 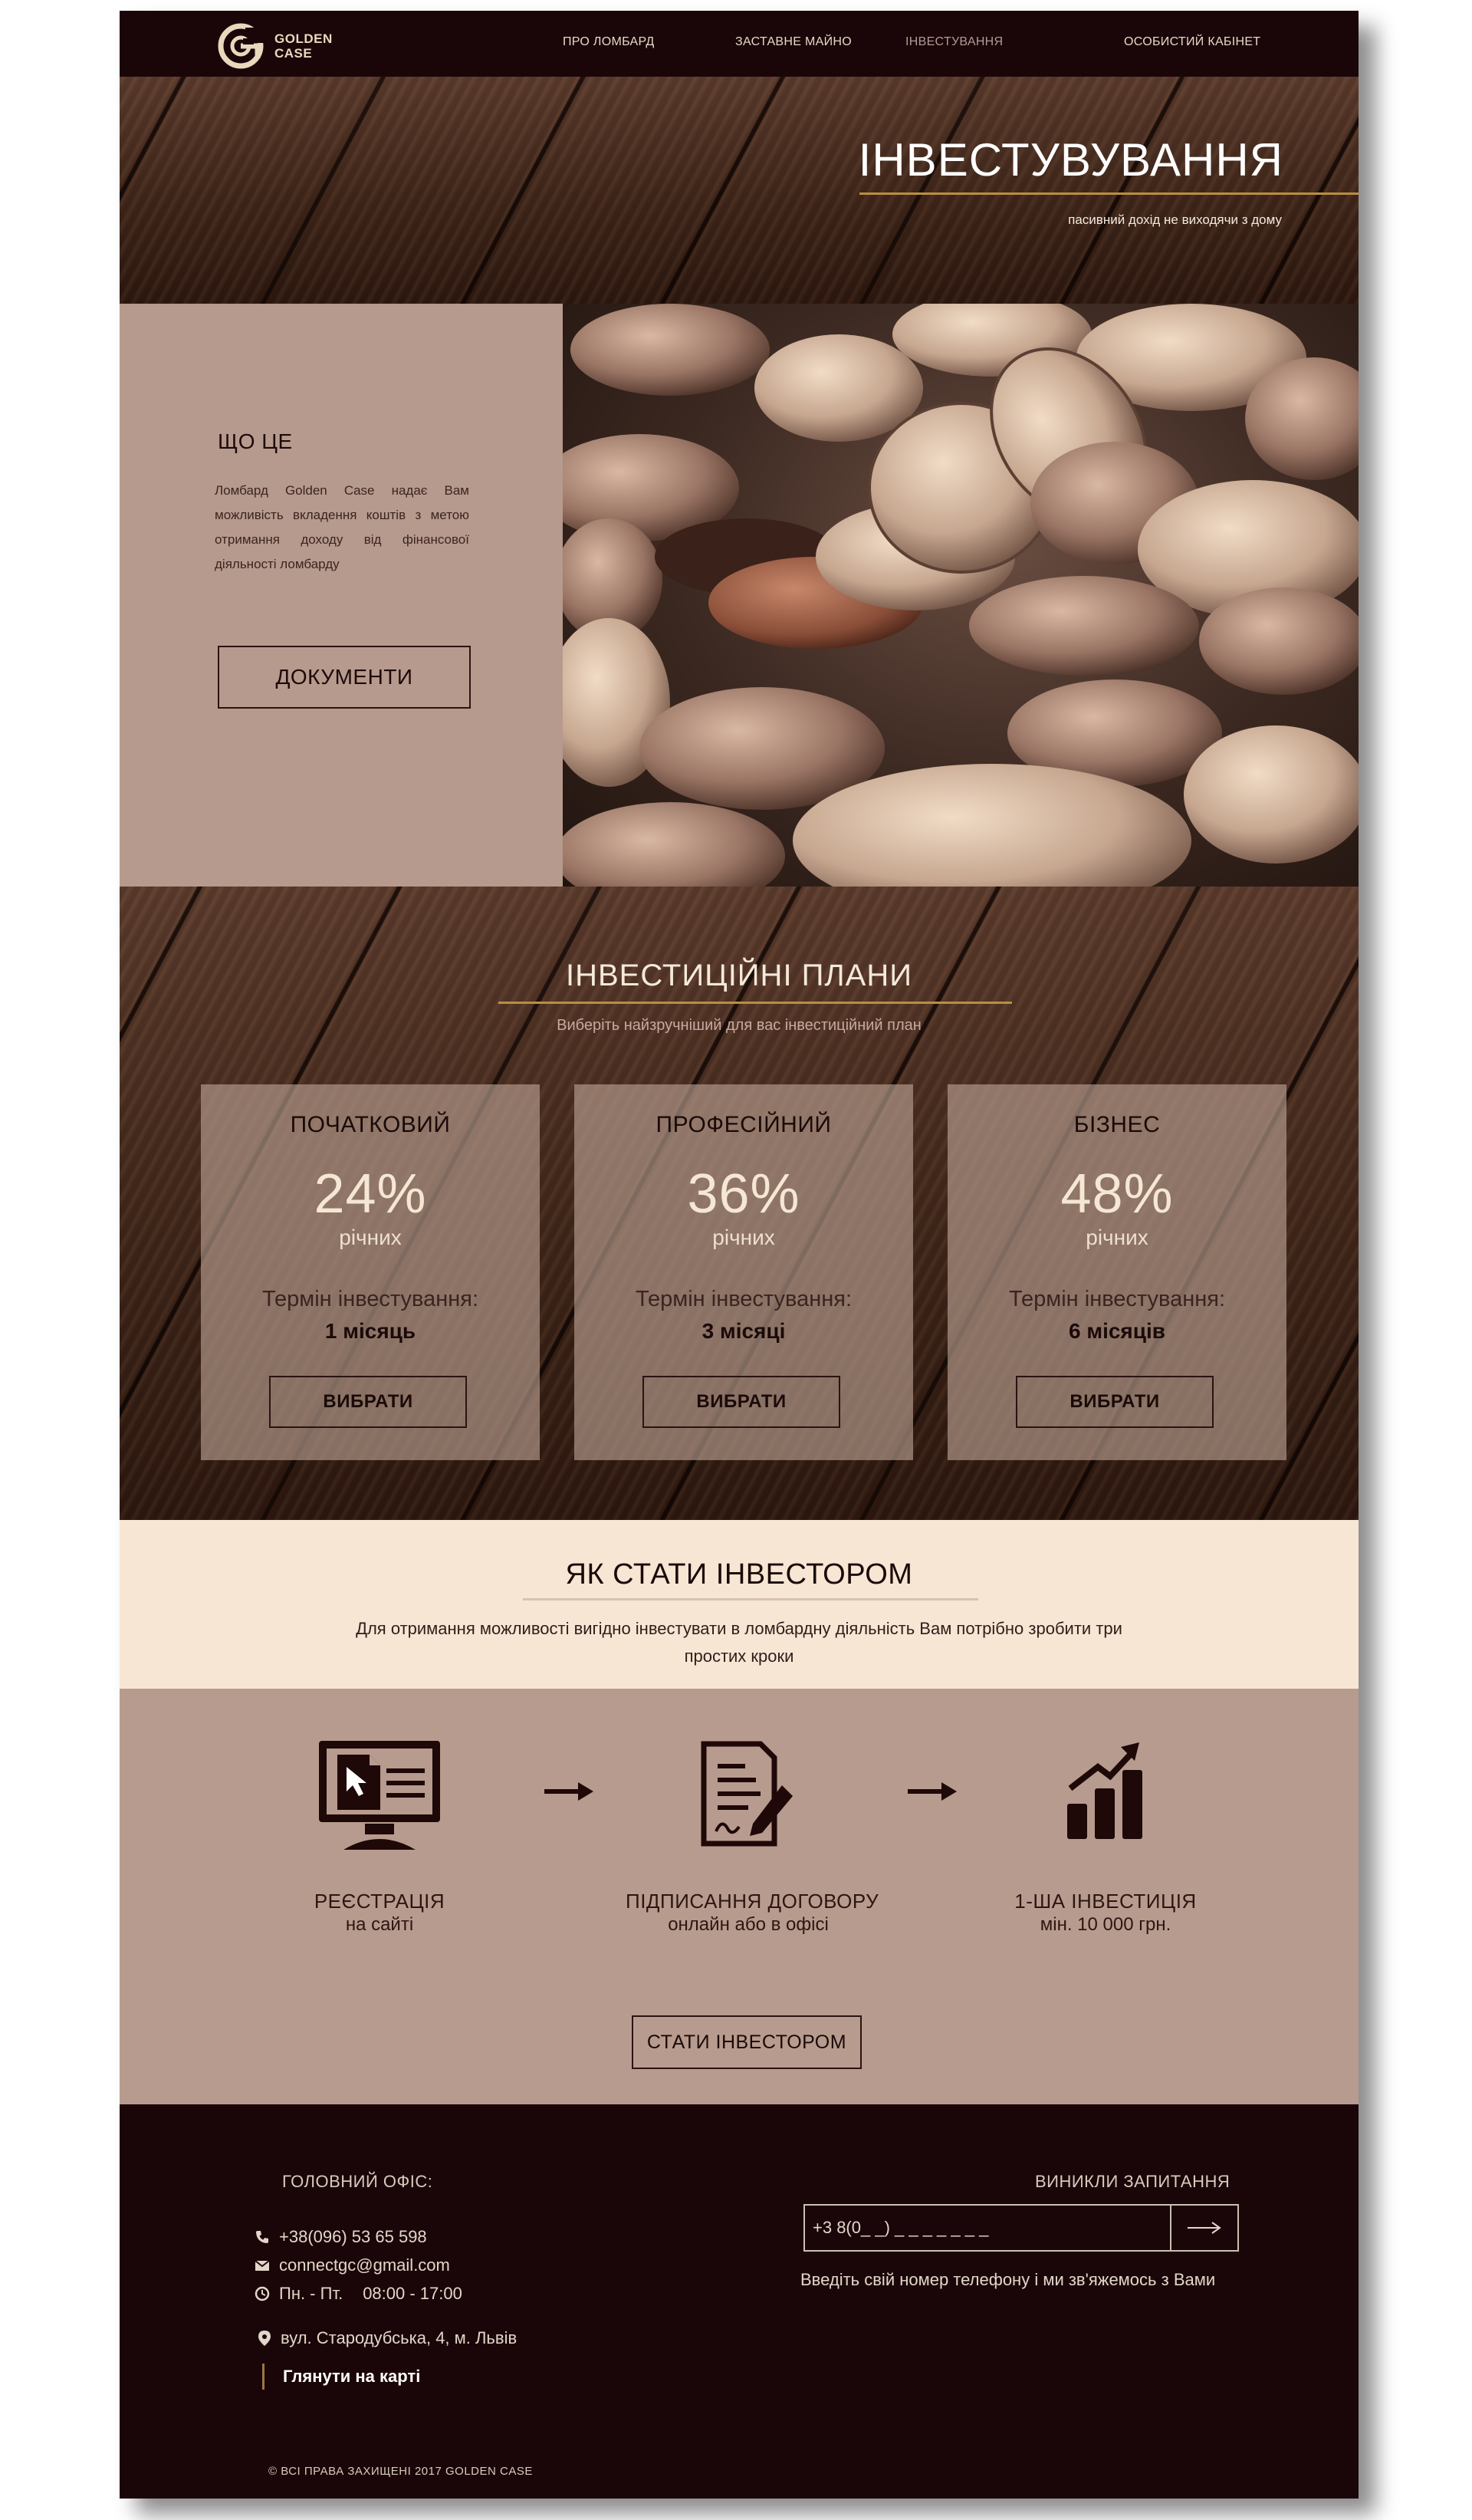 What do you see at coordinates (365, 2265) in the screenshot?
I see `email-address: connectgc@gmail.com` at bounding box center [365, 2265].